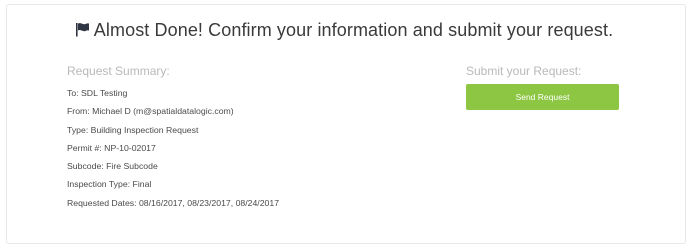  Describe the element at coordinates (118, 71) in the screenshot. I see `request-summary-heading: Request Summary:` at that location.